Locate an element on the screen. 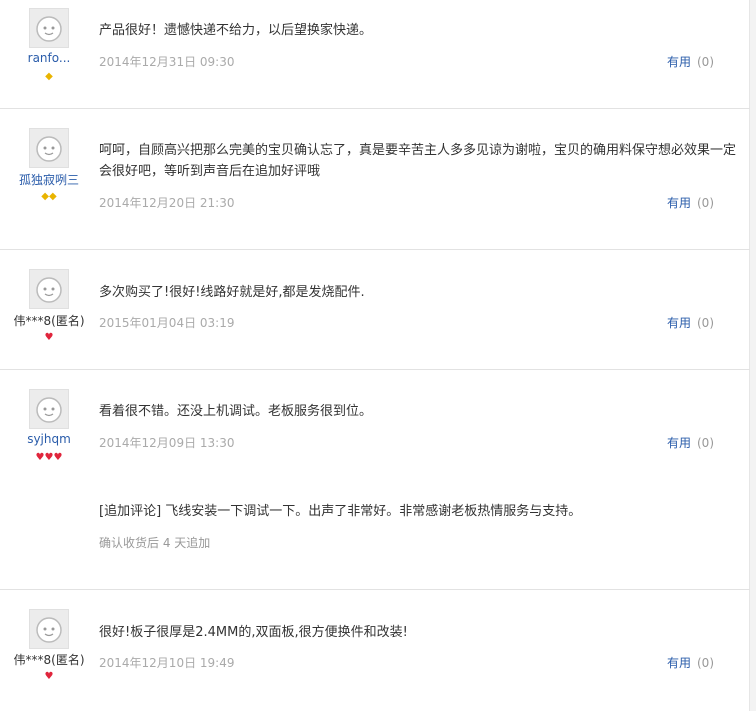 Image resolution: width=756 pixels, height=711 pixels. review-date: 2015年01月04日 03:19 is located at coordinates (167, 323).